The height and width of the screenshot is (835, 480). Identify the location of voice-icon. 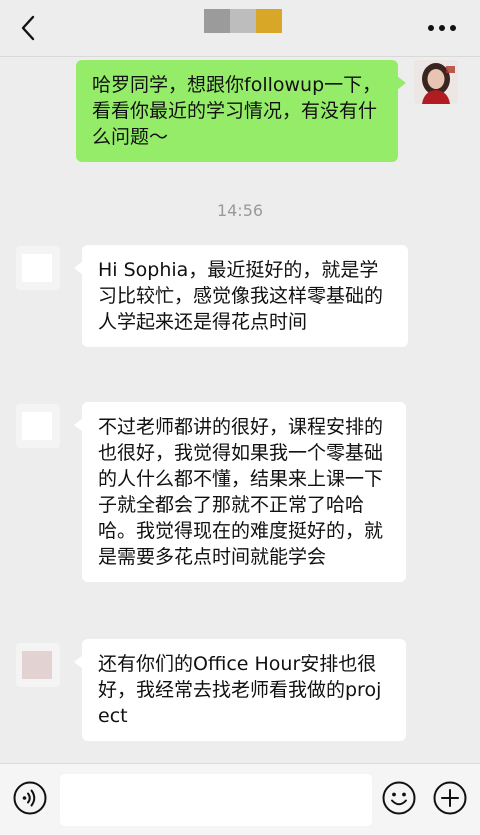
(30, 798).